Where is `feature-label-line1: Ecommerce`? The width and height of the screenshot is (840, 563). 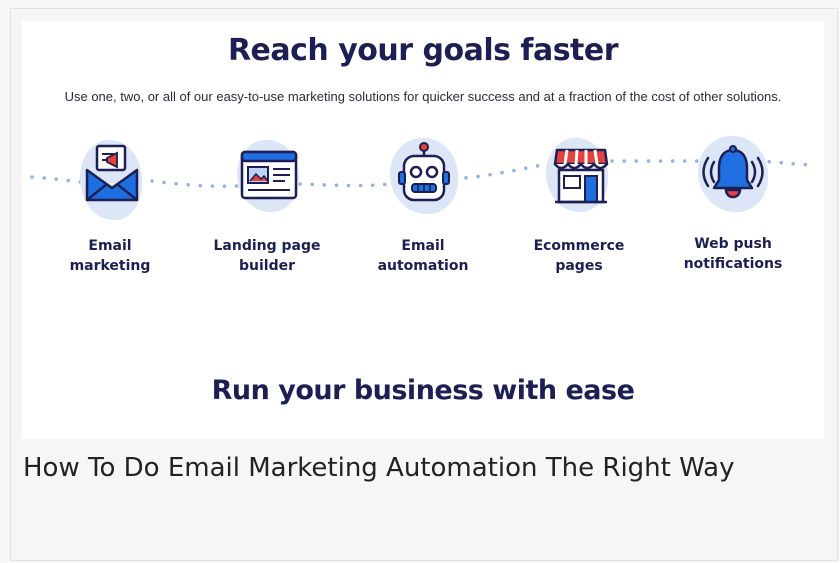 feature-label-line1: Ecommerce is located at coordinates (579, 246).